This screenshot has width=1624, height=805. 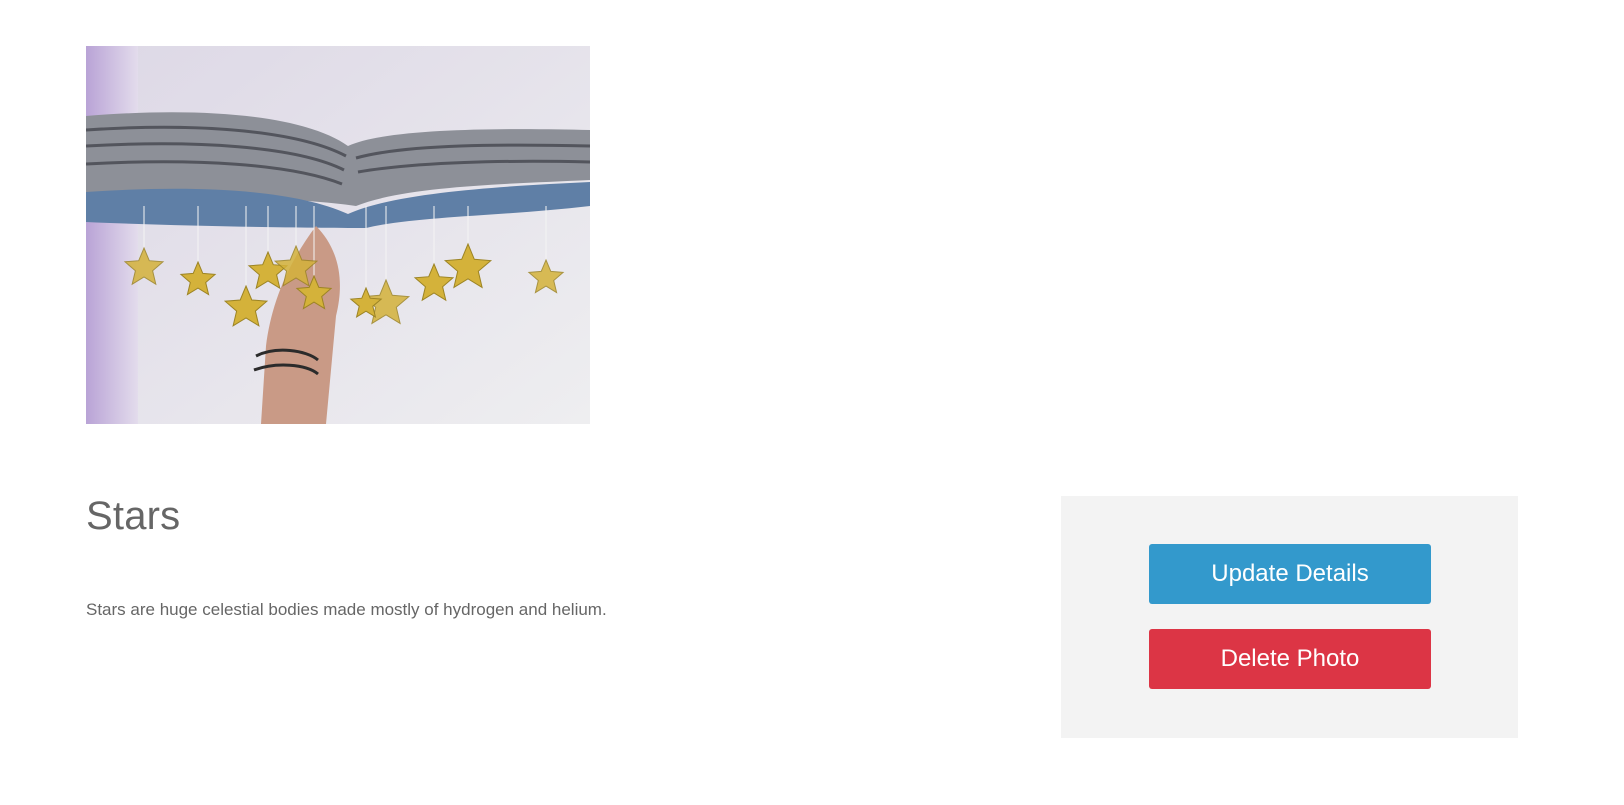 I want to click on window-edge, so click(x=112, y=235).